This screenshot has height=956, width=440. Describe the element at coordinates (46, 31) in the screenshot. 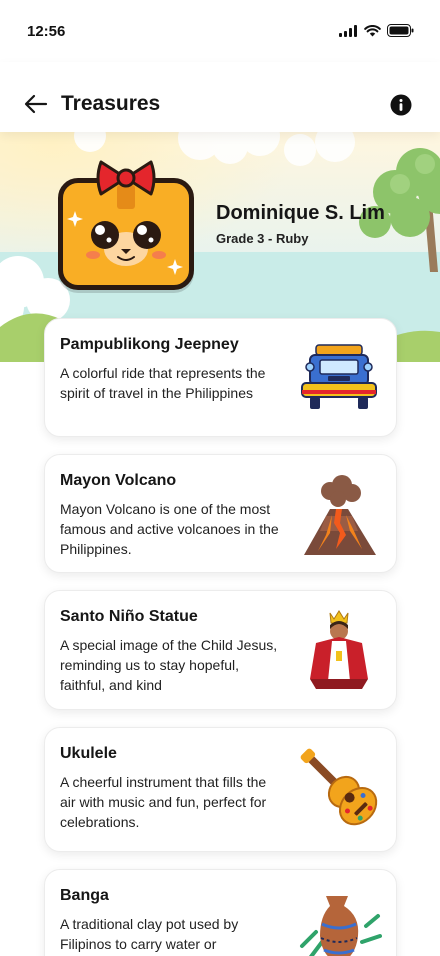

I see `status-time: 12:56` at that location.